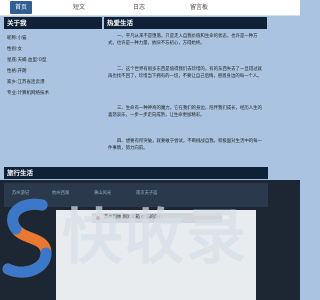 The width and height of the screenshot is (320, 300). Describe the element at coordinates (60, 193) in the screenshot. I see `travel-item: 杭州西湖` at that location.